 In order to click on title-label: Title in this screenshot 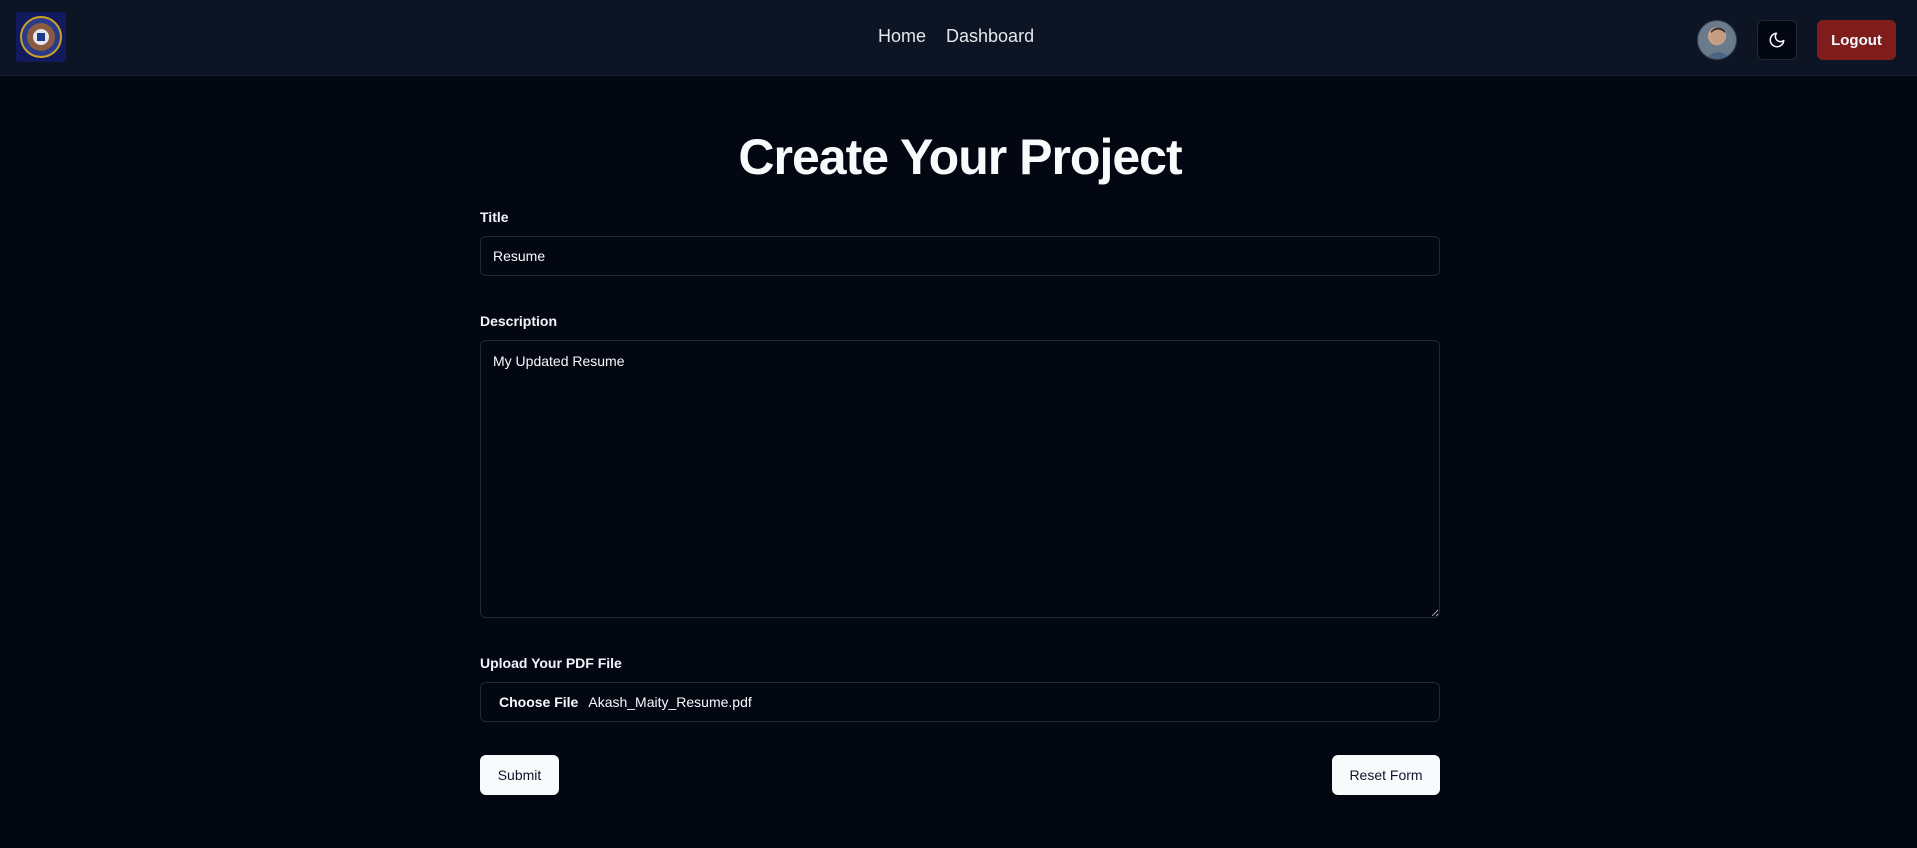, I will do `click(494, 217)`.